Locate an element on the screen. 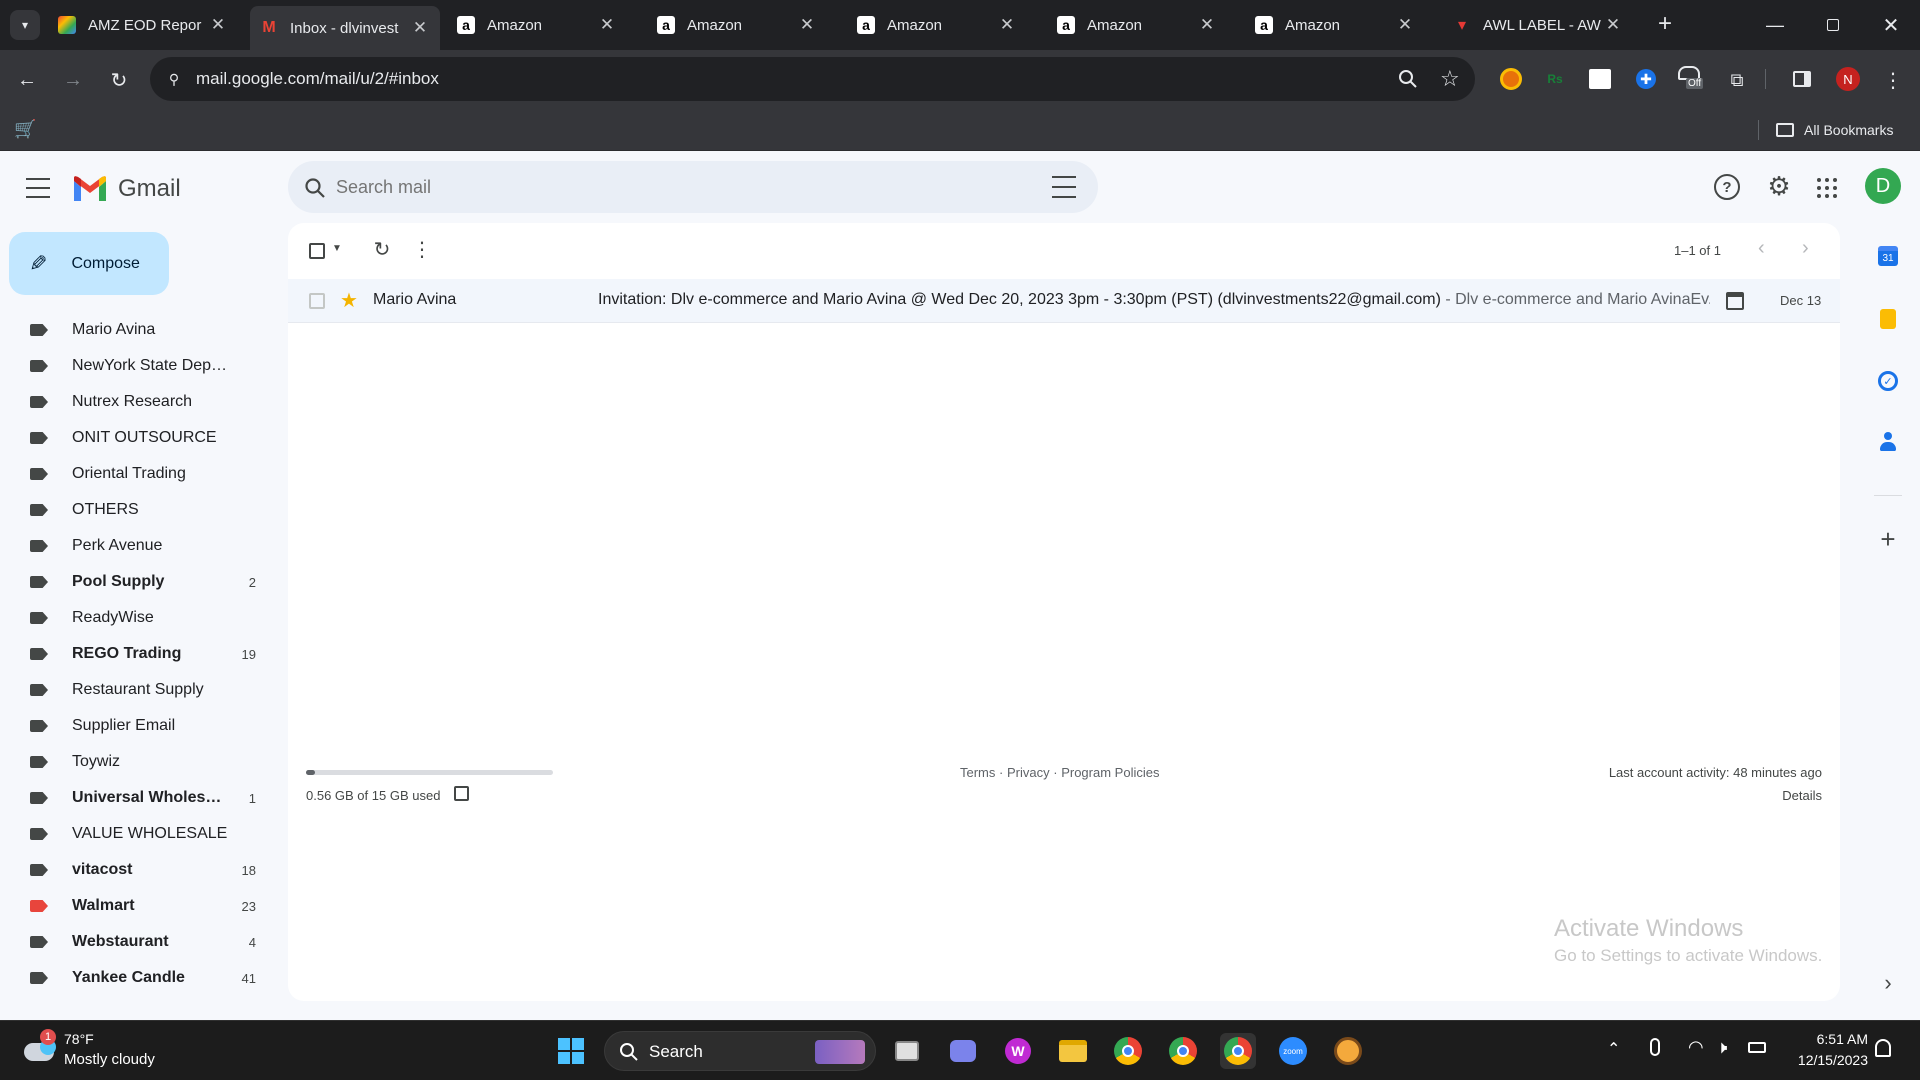  restore-button is located at coordinates (1833, 25).